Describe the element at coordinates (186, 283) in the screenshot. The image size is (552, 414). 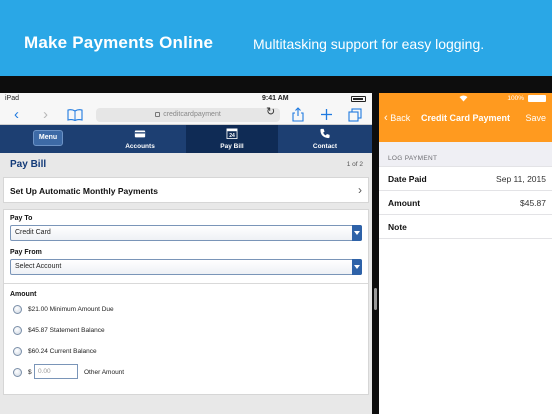
I see `divider` at that location.